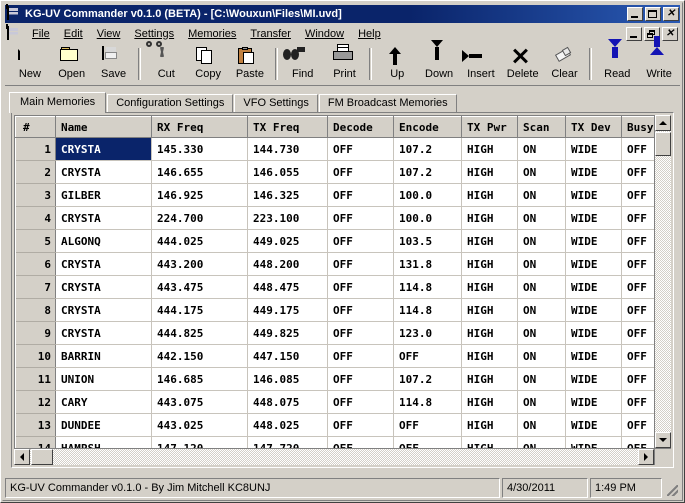 The width and height of the screenshot is (685, 503). Describe the element at coordinates (287, 218) in the screenshot. I see `cell-tx-freq: 223.100` at that location.